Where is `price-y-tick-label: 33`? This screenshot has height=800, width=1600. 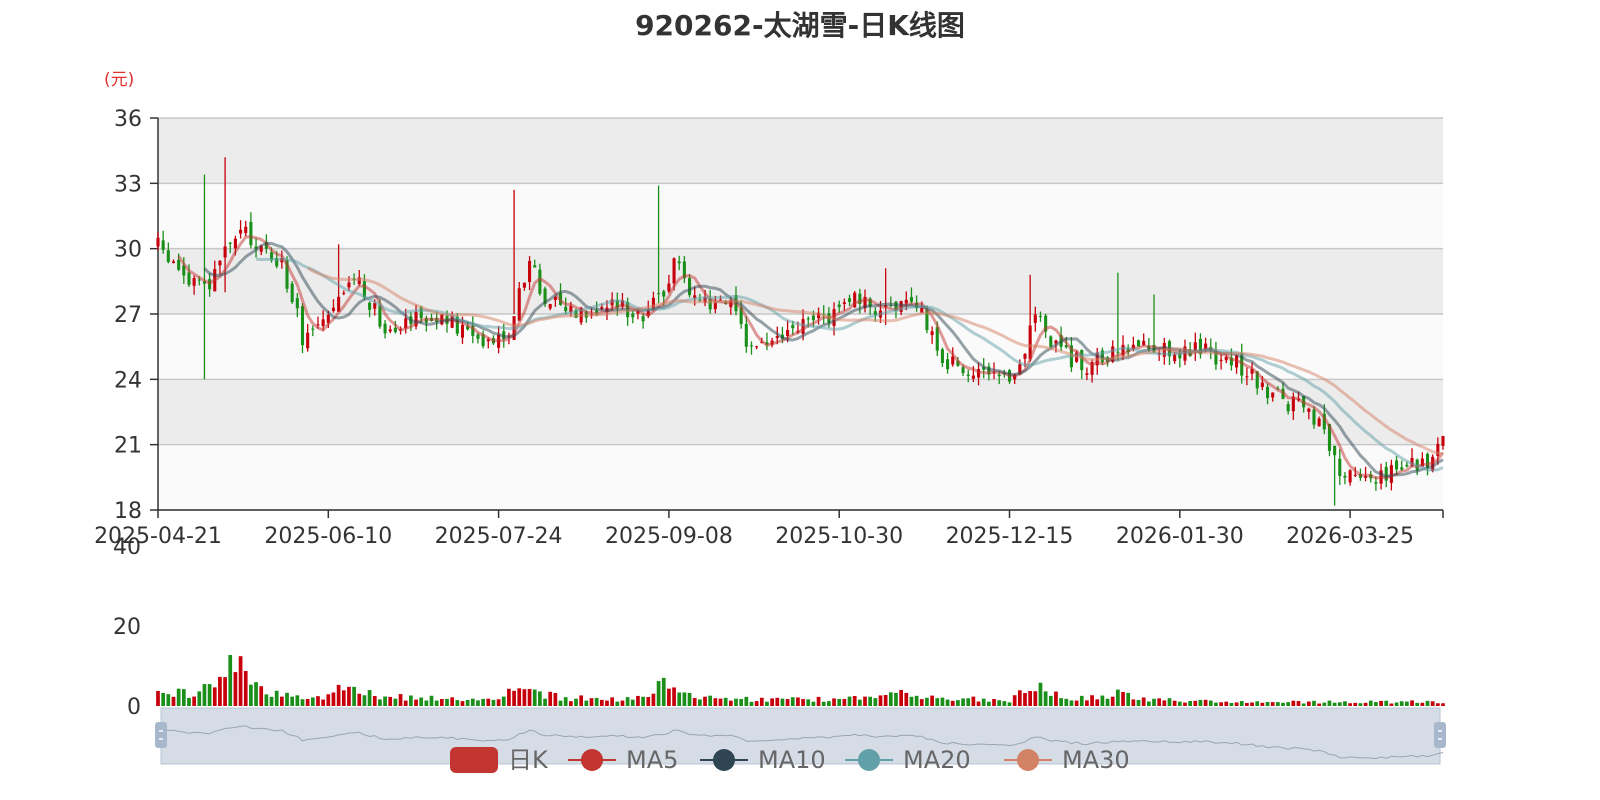
price-y-tick-label: 33 is located at coordinates (128, 184).